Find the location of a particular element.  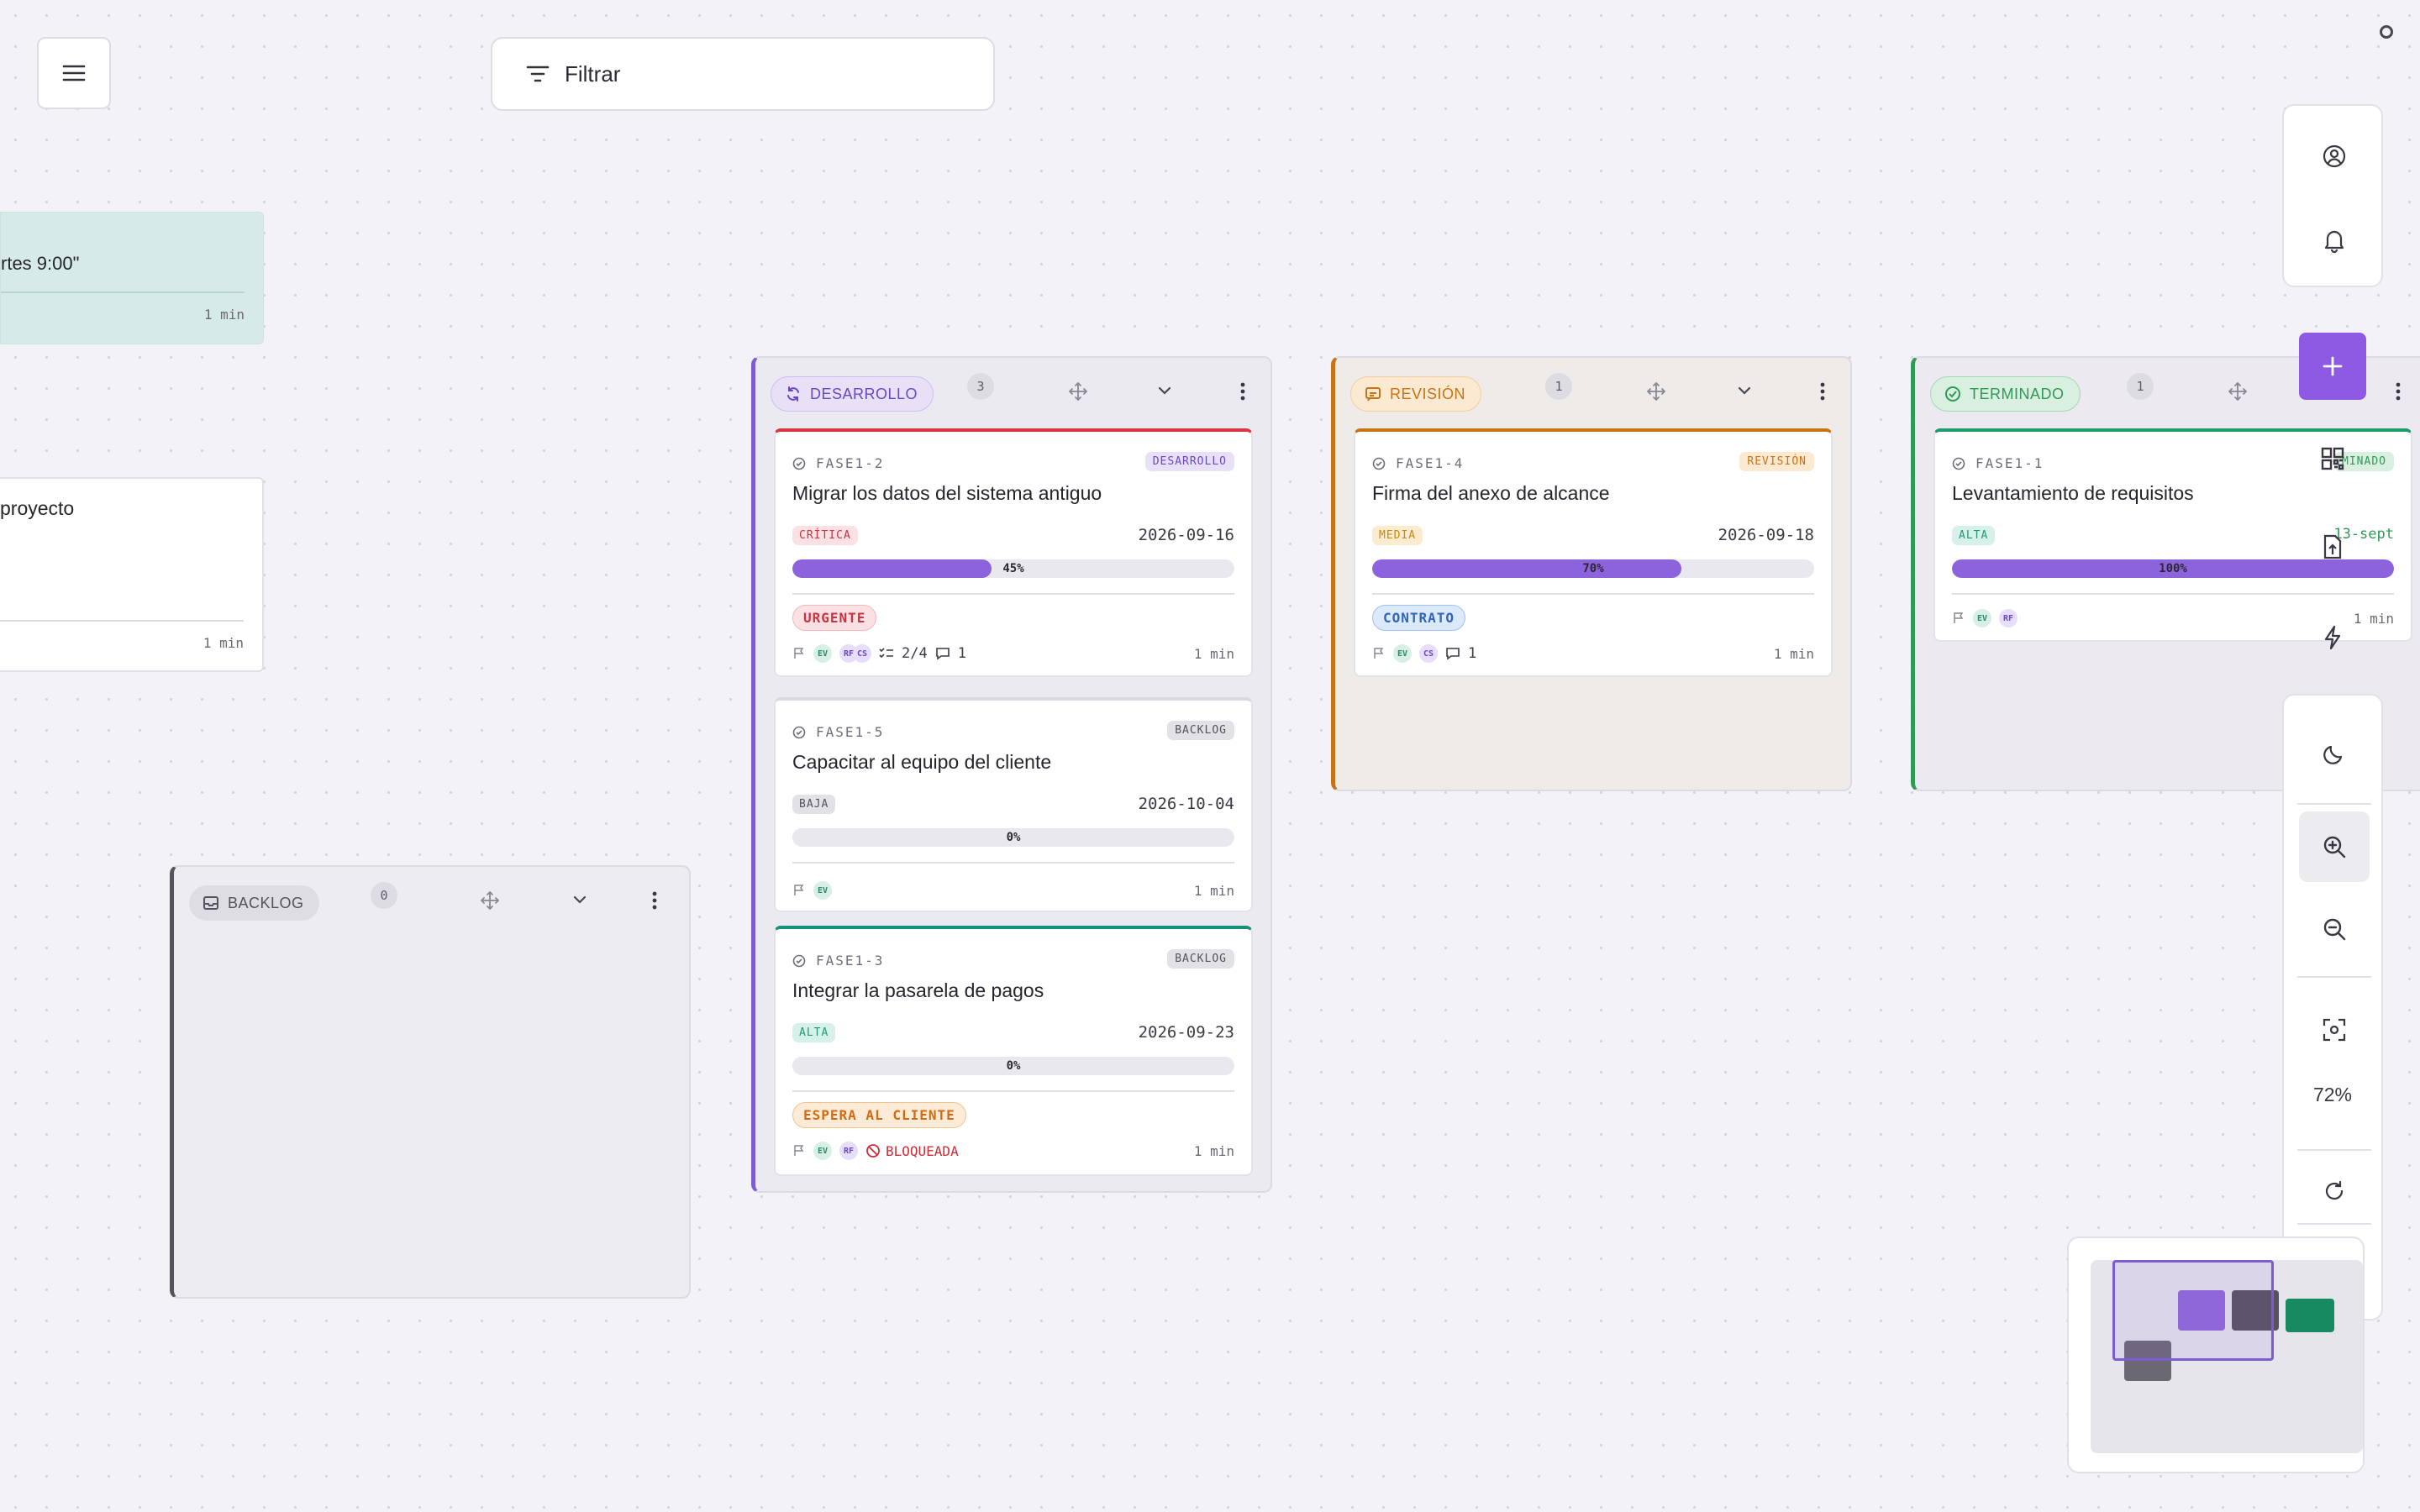

card-label: CONTRATO is located at coordinates (1419, 618).